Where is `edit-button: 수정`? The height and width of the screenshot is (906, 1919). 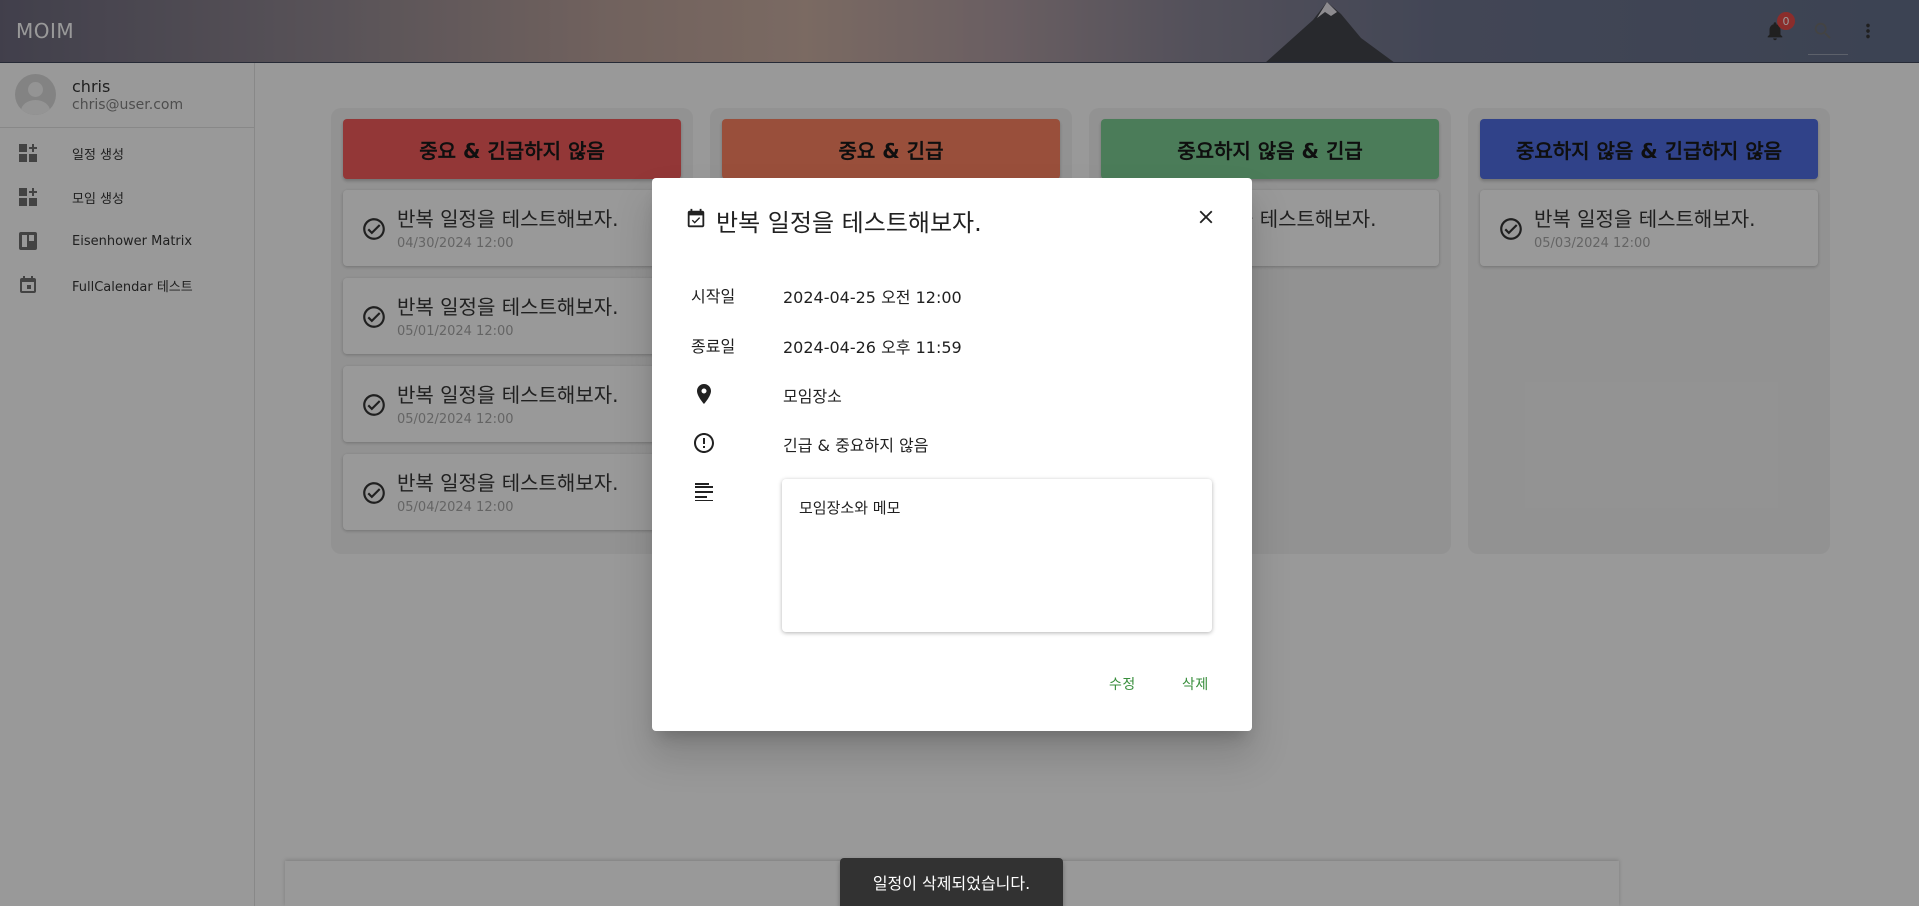
edit-button: 수정 is located at coordinates (1122, 684).